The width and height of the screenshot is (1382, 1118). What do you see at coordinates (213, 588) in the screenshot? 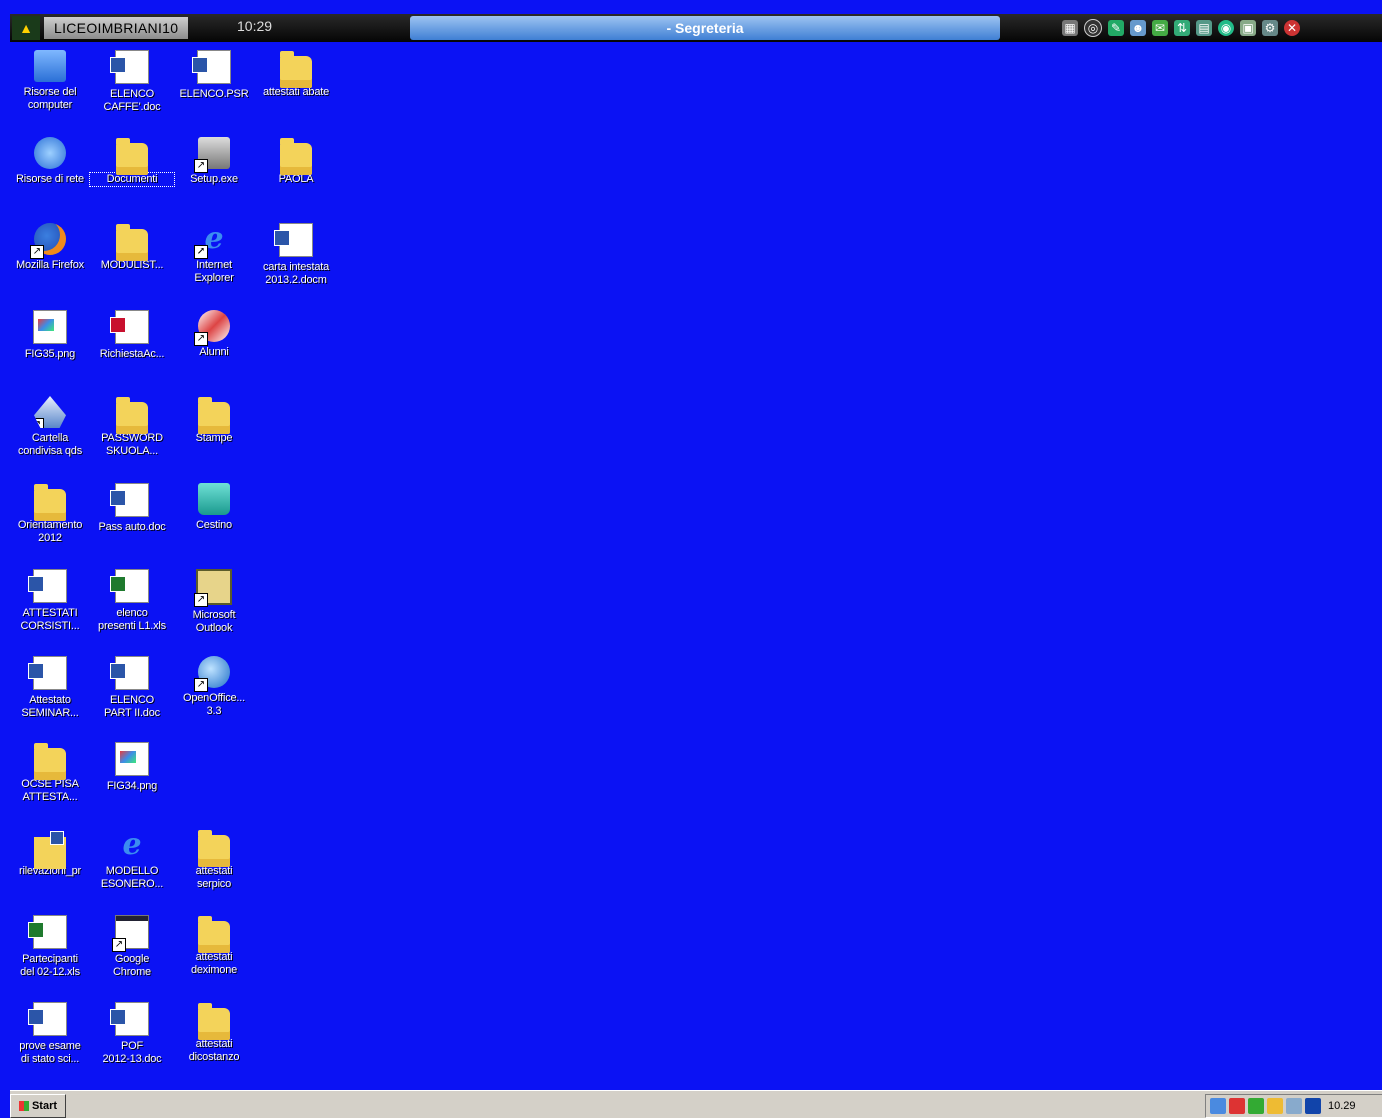
I see `outlook-icon` at bounding box center [213, 588].